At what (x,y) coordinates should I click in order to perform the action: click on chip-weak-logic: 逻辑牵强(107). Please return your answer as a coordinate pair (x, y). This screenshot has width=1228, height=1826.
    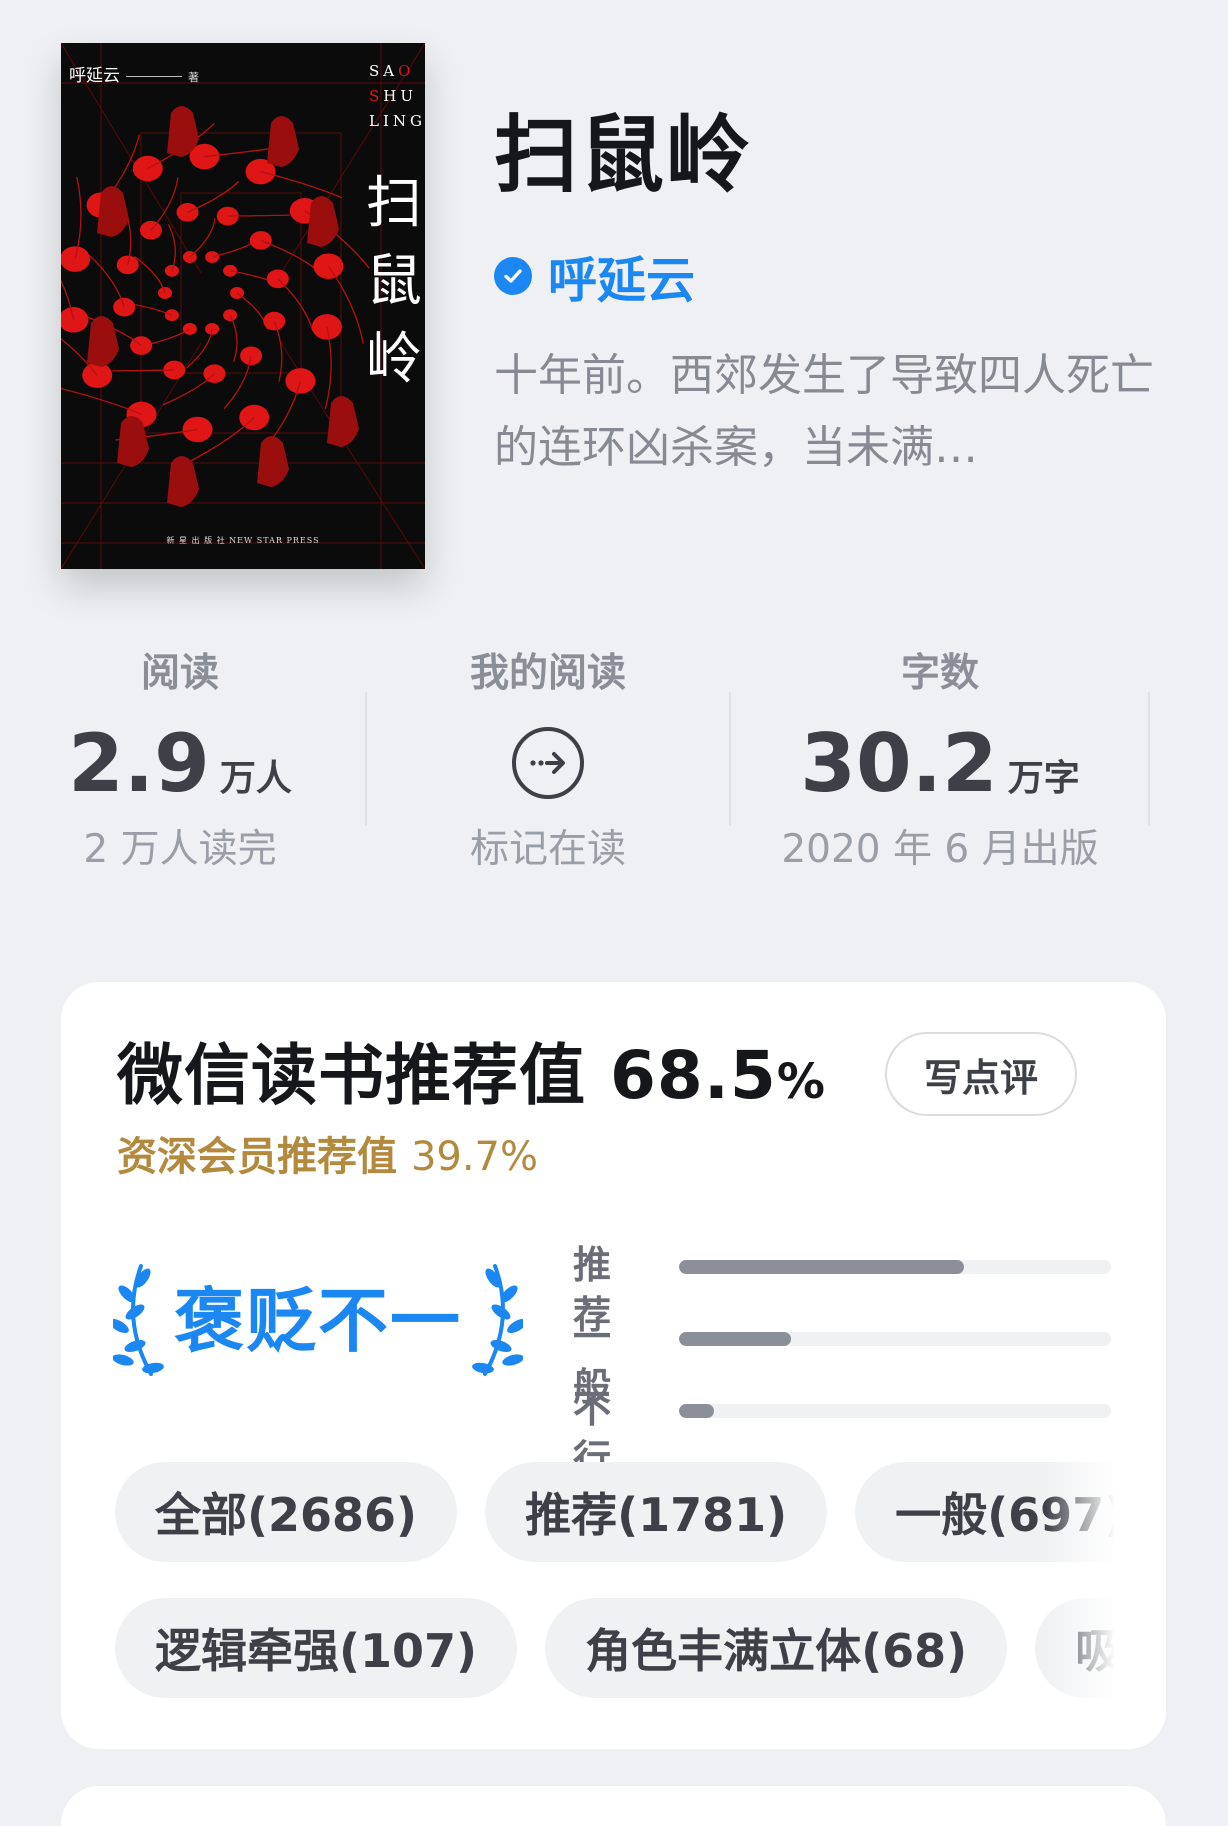
    Looking at the image, I should click on (316, 1648).